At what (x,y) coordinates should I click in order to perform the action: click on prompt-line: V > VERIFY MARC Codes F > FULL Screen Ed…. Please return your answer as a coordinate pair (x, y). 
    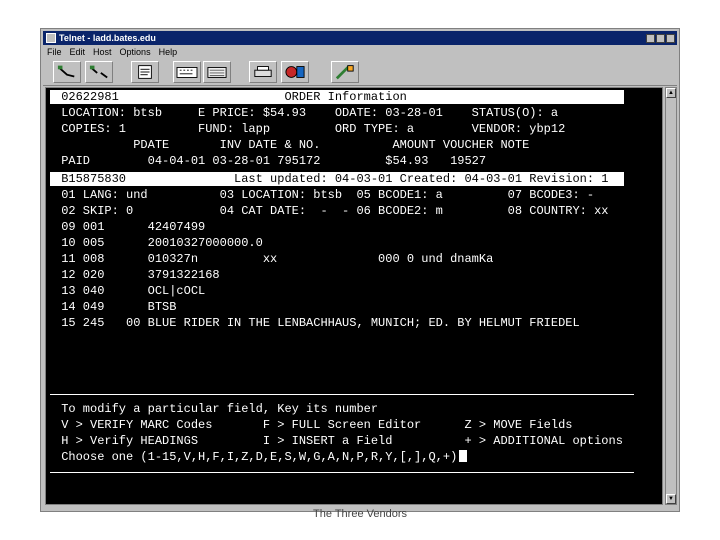
    Looking at the image, I should click on (313, 425).